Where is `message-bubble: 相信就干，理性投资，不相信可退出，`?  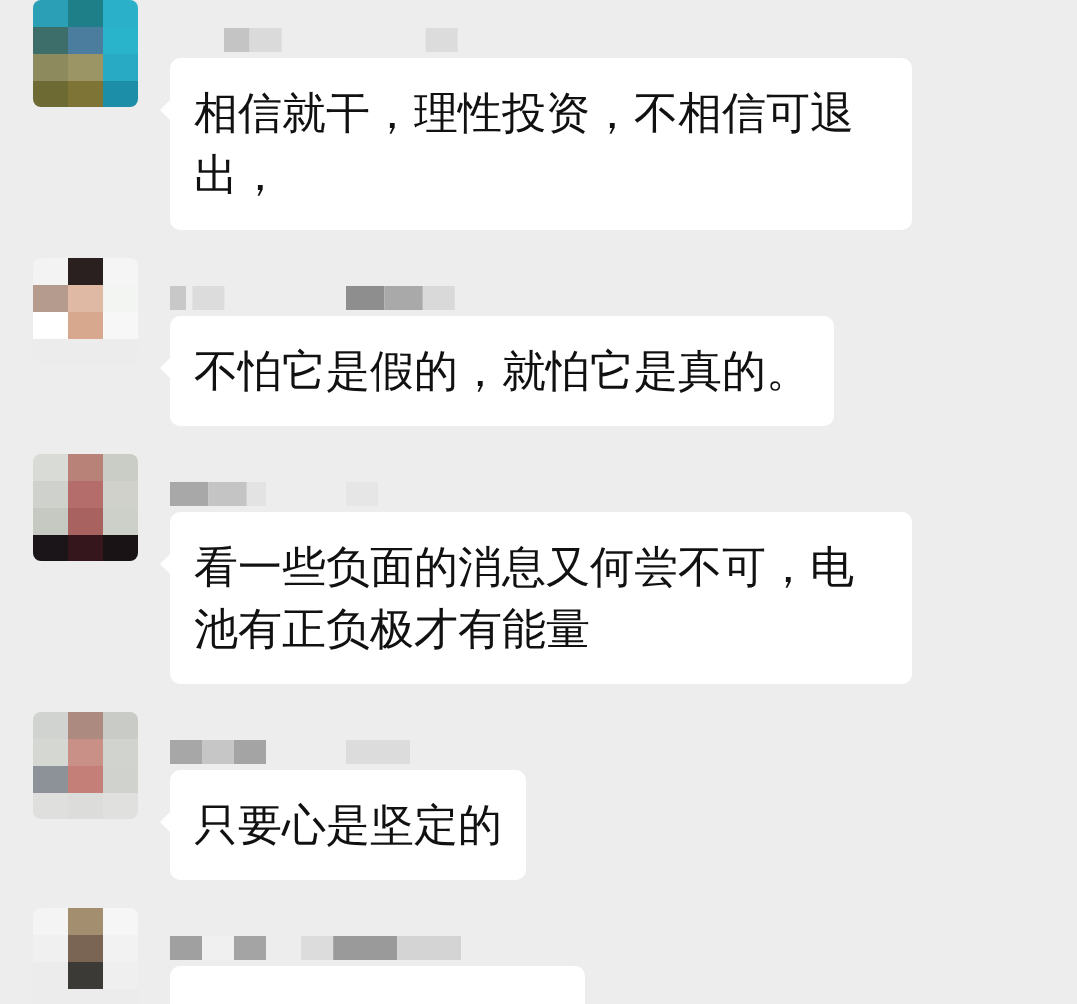
message-bubble: 相信就干，理性投资，不相信可退出， is located at coordinates (541, 144).